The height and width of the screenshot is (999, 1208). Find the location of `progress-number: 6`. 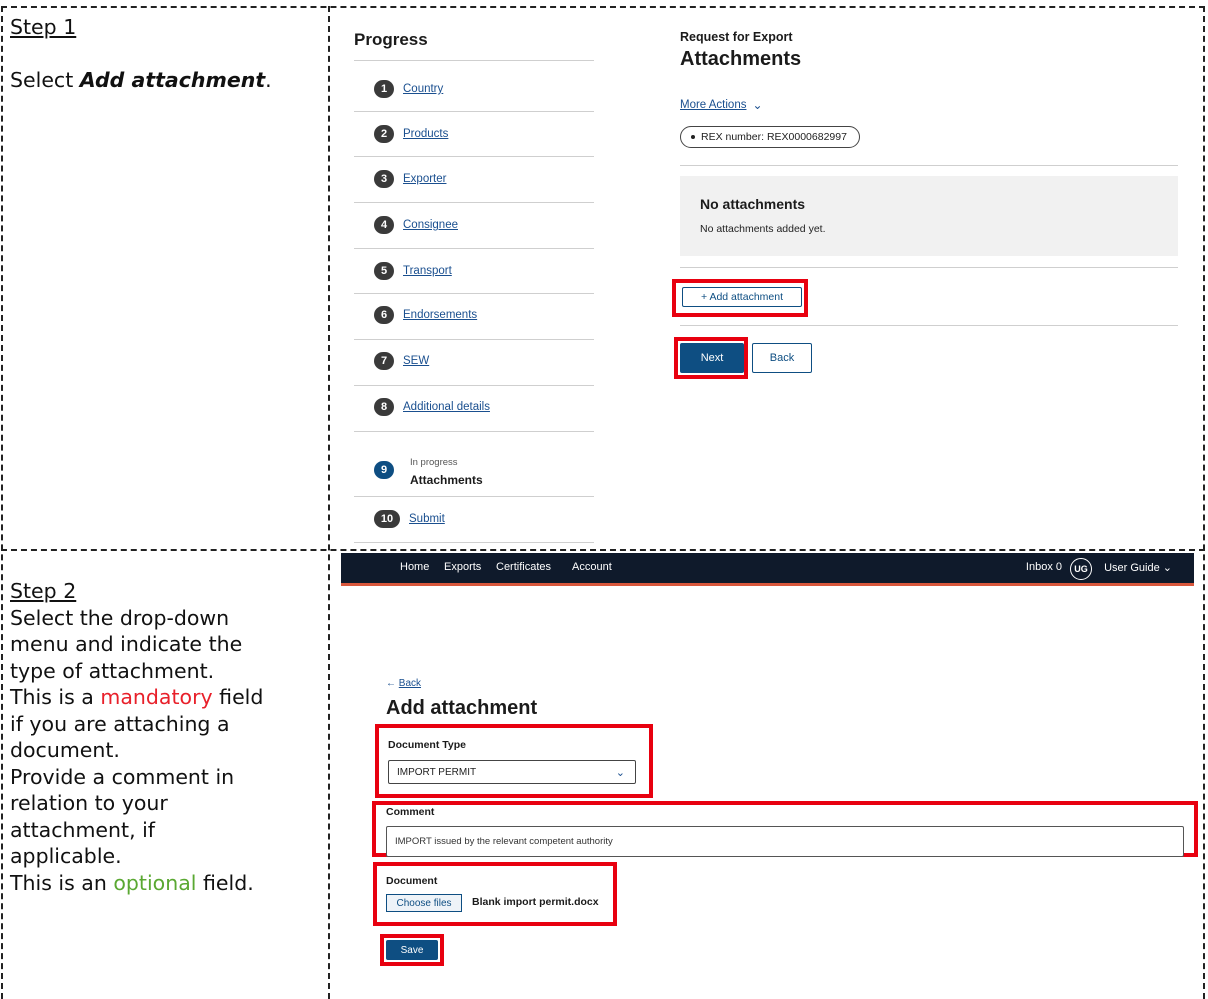

progress-number: 6 is located at coordinates (384, 315).